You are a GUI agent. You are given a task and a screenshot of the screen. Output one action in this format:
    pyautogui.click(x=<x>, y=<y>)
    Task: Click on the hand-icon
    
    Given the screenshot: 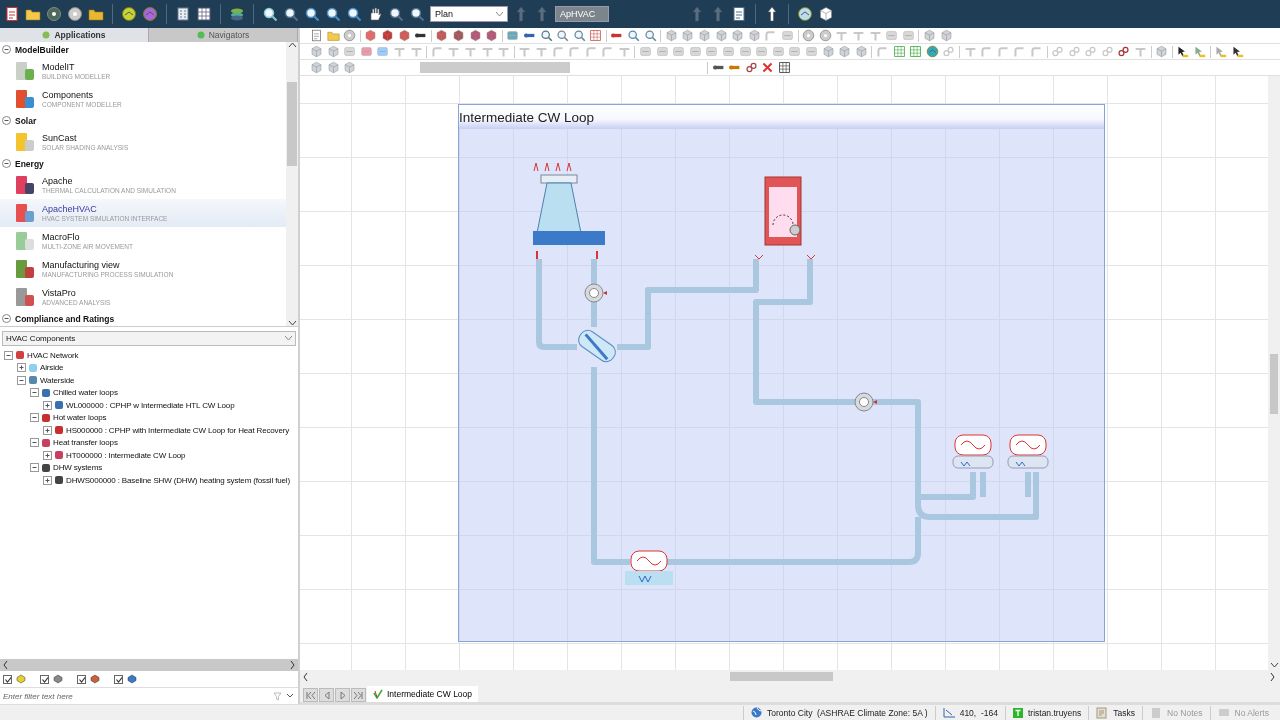 What is the action you would take?
    pyautogui.click(x=375, y=14)
    